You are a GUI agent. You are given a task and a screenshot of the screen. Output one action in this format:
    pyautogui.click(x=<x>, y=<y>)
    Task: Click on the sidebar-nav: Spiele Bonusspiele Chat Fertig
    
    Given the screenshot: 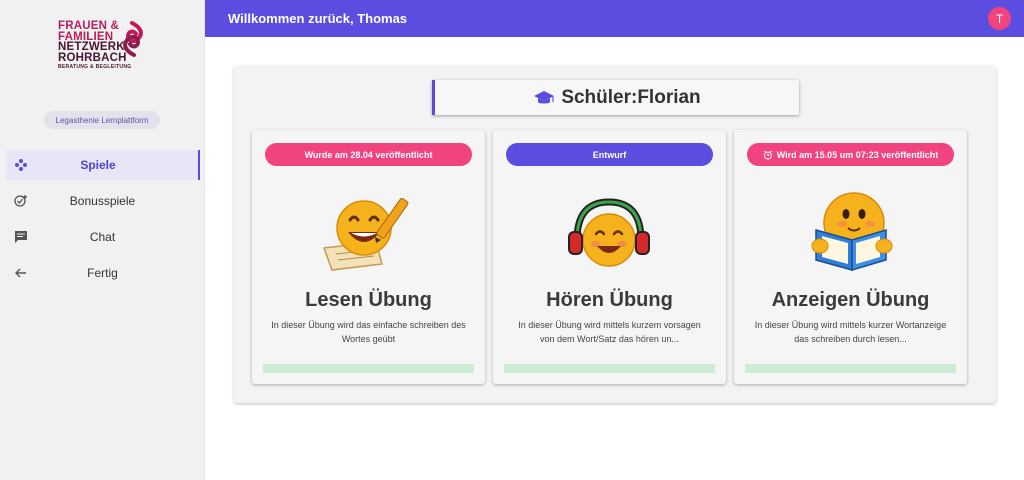 What is the action you would take?
    pyautogui.click(x=102, y=222)
    